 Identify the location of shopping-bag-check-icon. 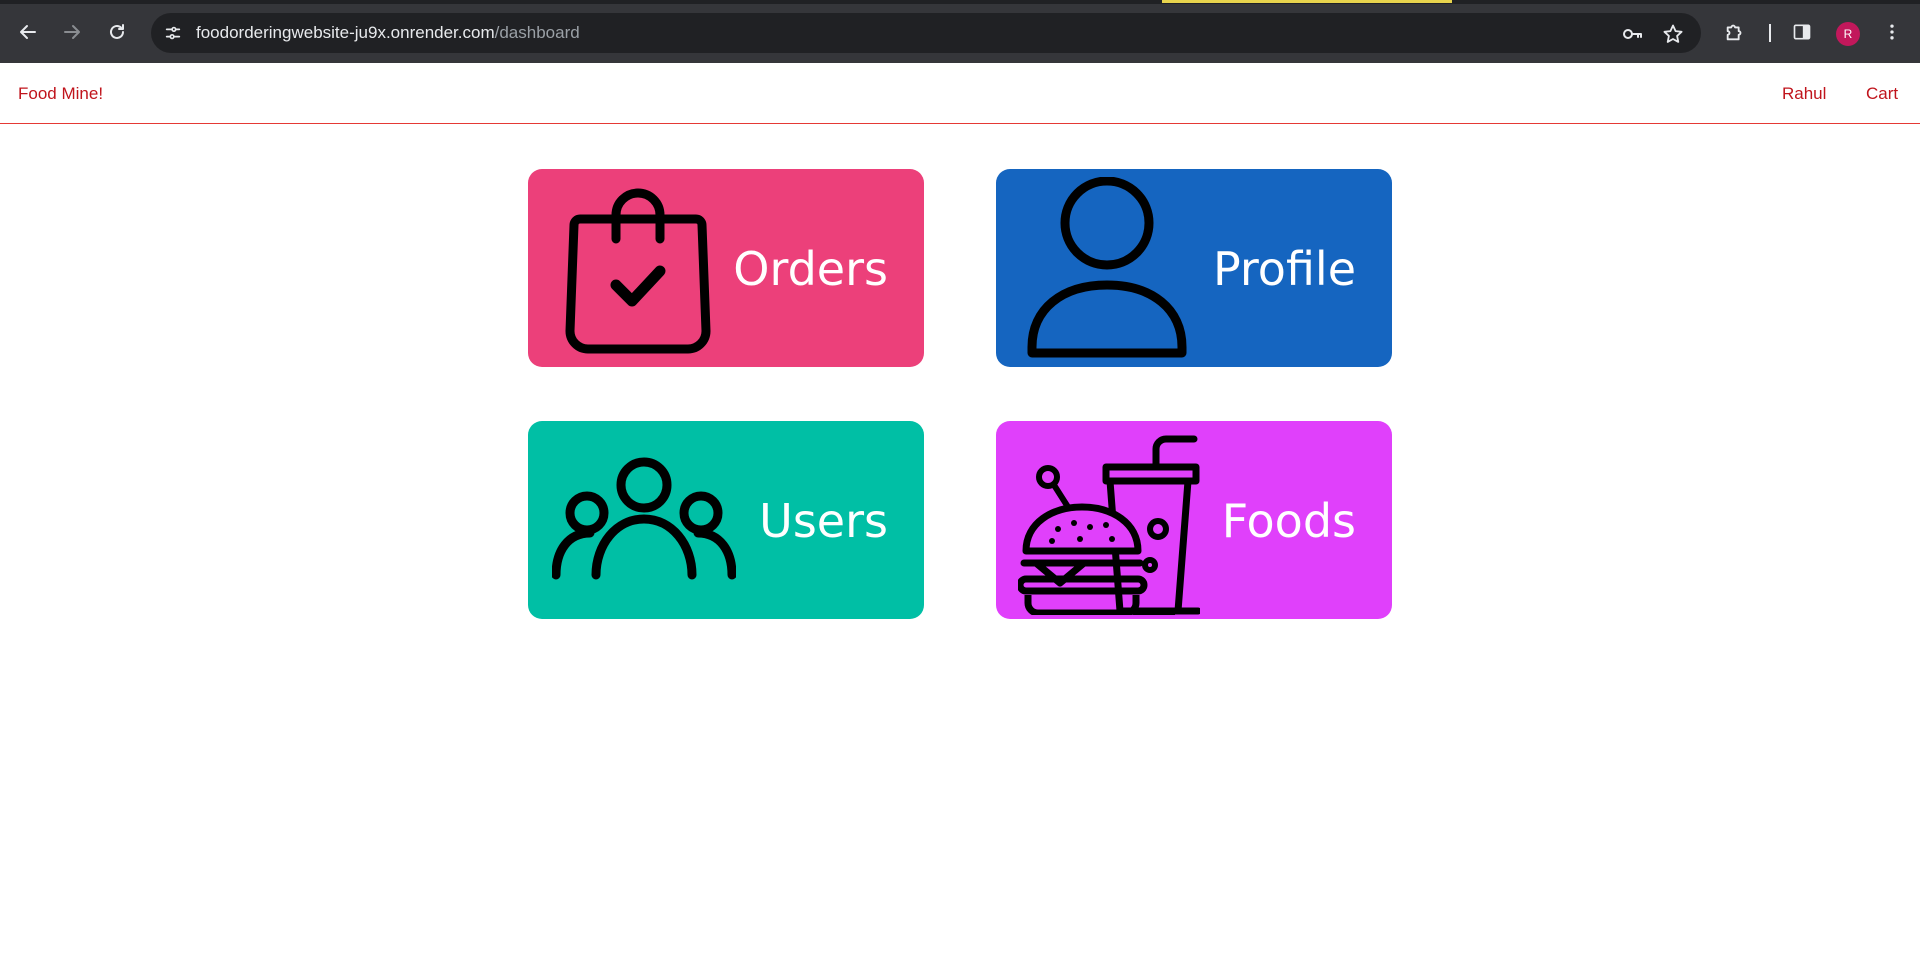
(638, 271).